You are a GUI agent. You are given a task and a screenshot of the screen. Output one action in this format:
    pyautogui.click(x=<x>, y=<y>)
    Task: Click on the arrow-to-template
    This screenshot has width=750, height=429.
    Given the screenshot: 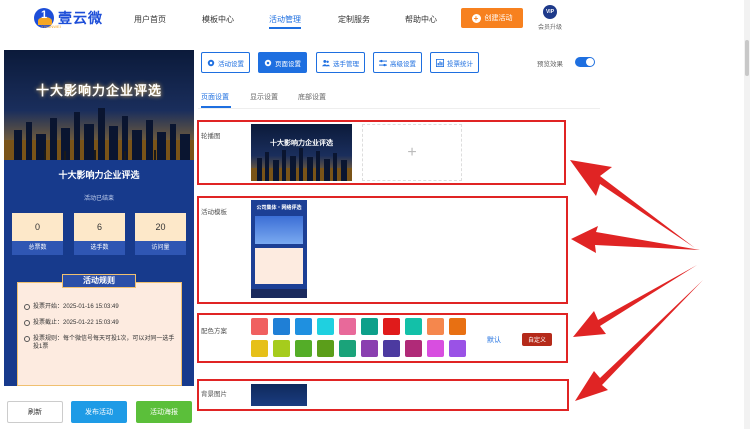 What is the action you would take?
    pyautogui.click(x=635, y=239)
    